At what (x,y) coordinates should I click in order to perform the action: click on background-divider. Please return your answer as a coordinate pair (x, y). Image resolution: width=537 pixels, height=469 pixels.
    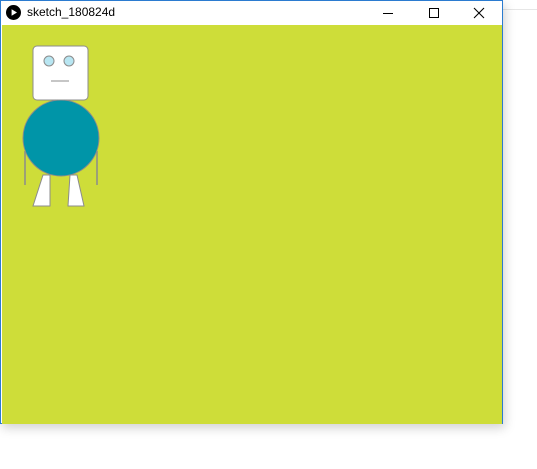
    Looking at the image, I should click on (520, 9).